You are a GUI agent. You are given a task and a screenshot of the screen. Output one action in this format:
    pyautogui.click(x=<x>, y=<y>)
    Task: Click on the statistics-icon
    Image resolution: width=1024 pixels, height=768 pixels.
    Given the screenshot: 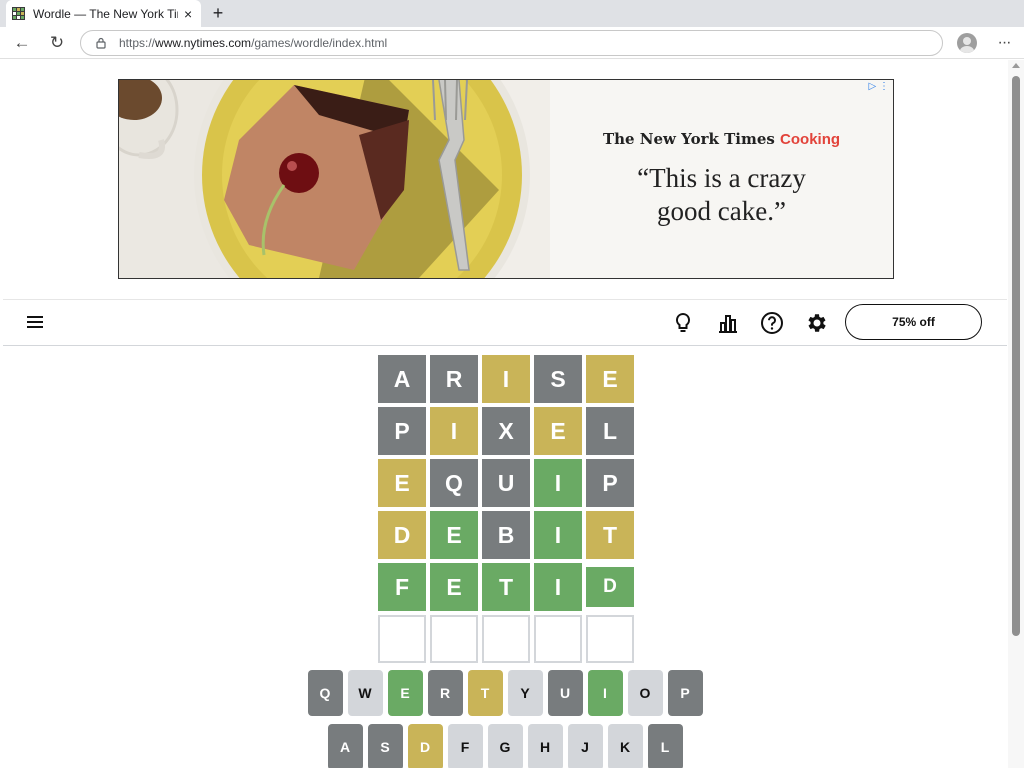 What is the action you would take?
    pyautogui.click(x=728, y=323)
    